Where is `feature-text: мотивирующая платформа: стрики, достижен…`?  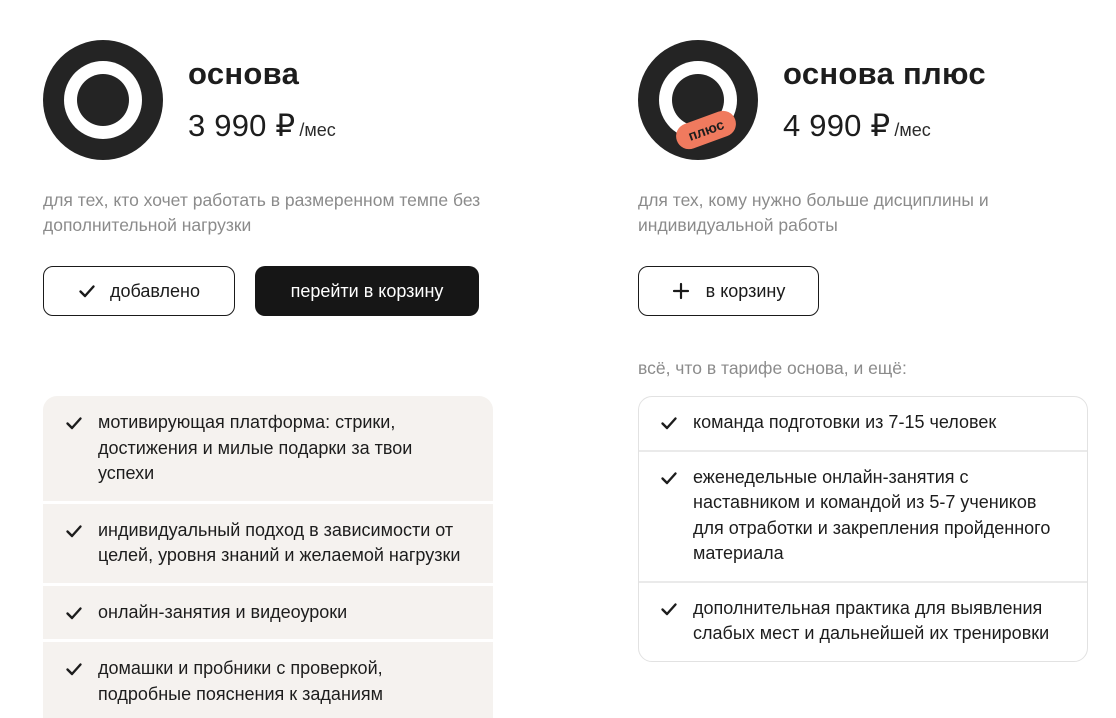
feature-text: мотивирующая платформа: стрики, достижен… is located at coordinates (255, 447).